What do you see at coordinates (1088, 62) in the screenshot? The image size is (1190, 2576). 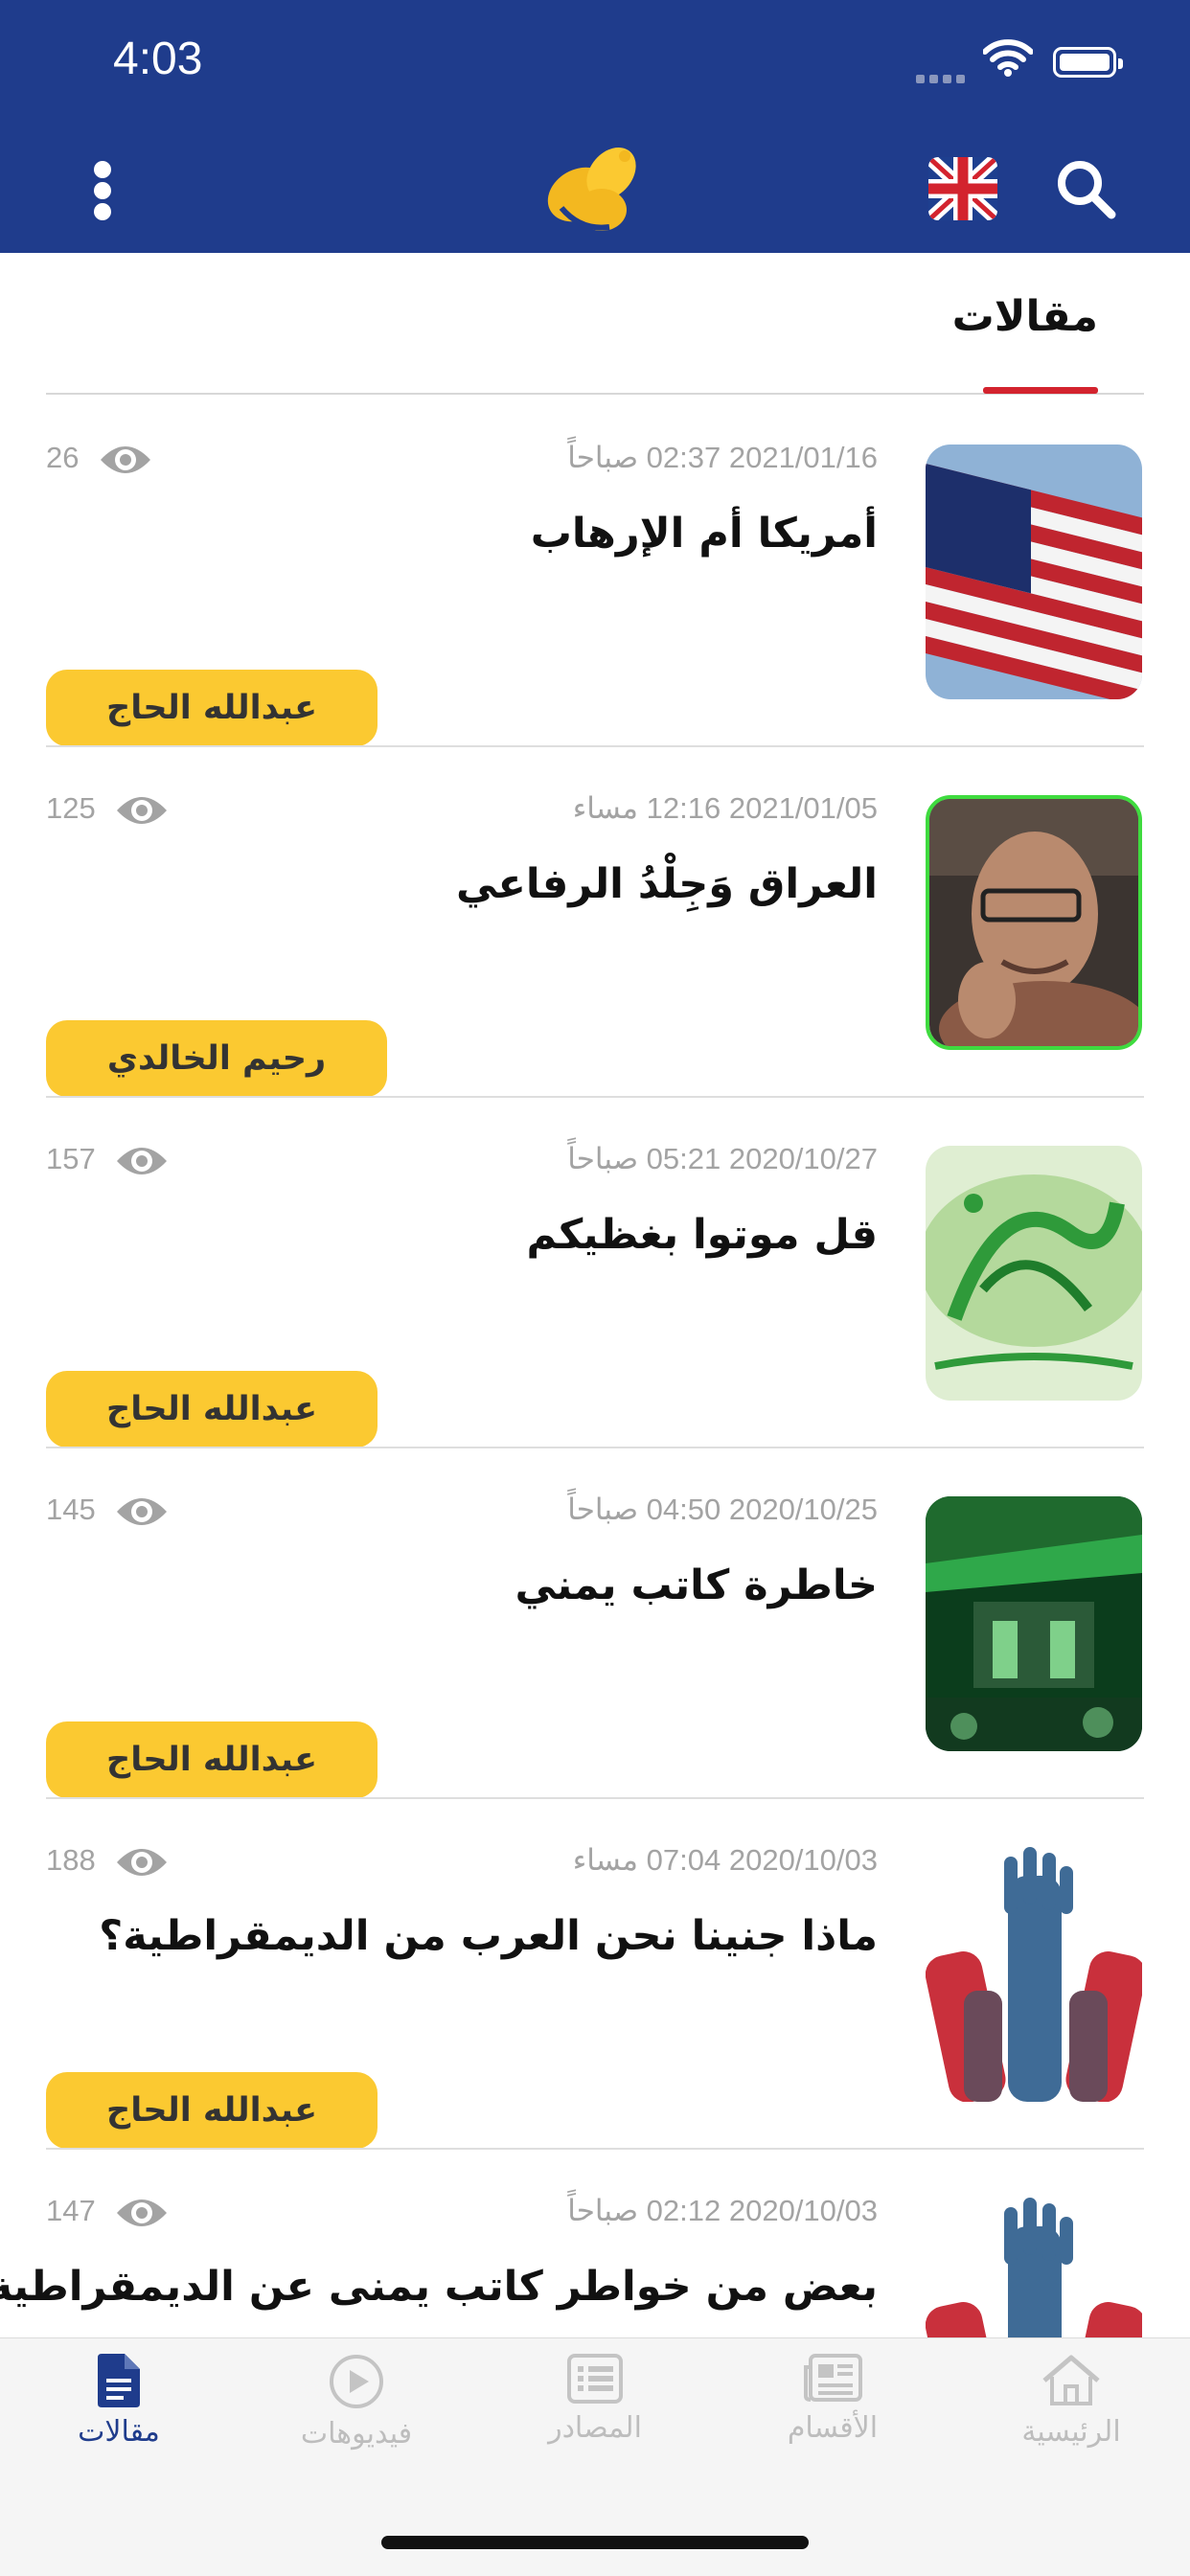 I see `battery-icon` at bounding box center [1088, 62].